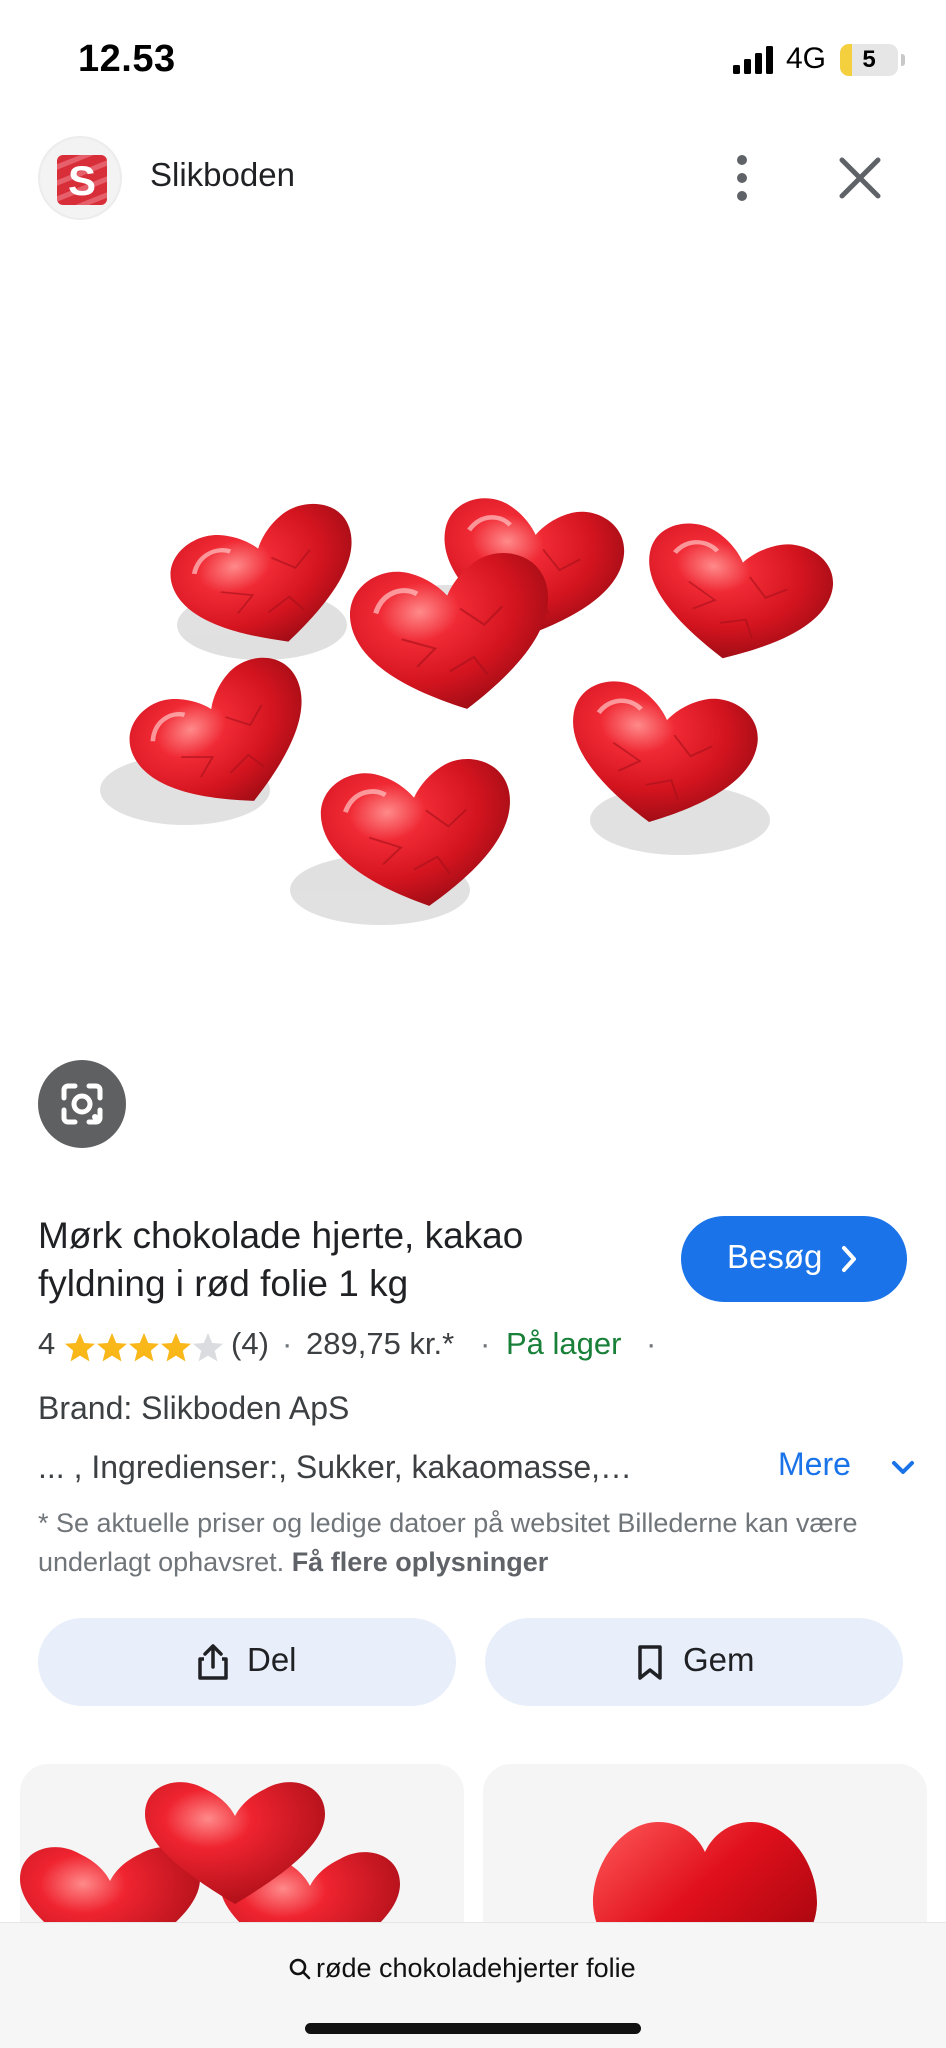 The image size is (946, 2048). I want to click on share-icon, so click(213, 1662).